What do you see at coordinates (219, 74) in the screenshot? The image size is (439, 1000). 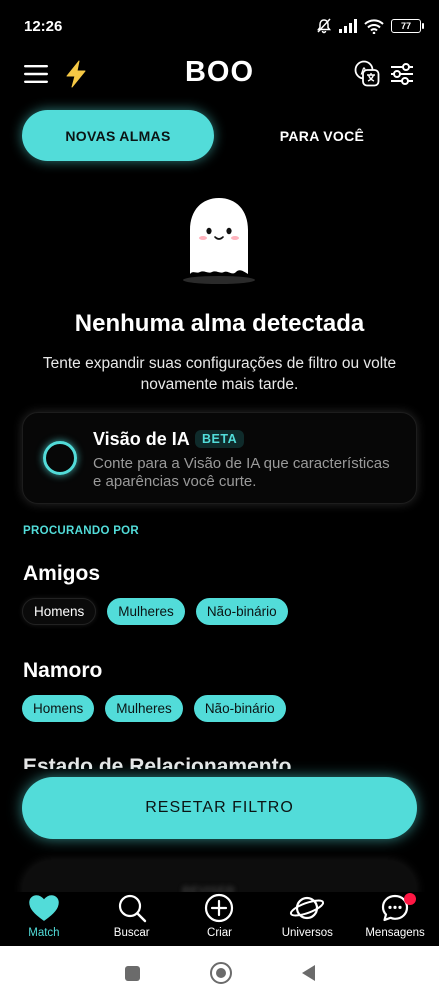 I see `app-bar: BOO A` at bounding box center [219, 74].